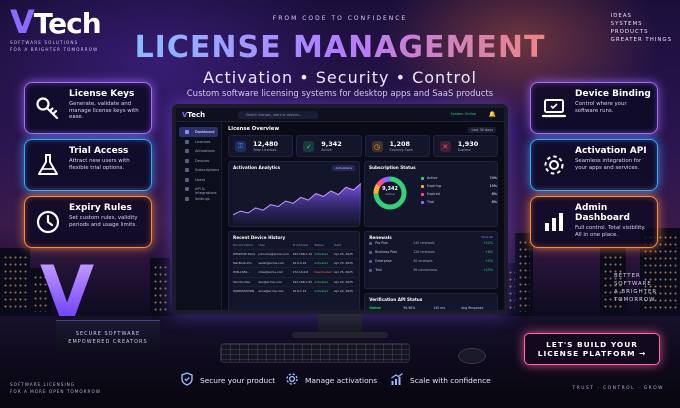 This screenshot has width=680, height=408. I want to click on stat-expiring: ◷ 1,208 Expiring Soon, so click(397, 146).